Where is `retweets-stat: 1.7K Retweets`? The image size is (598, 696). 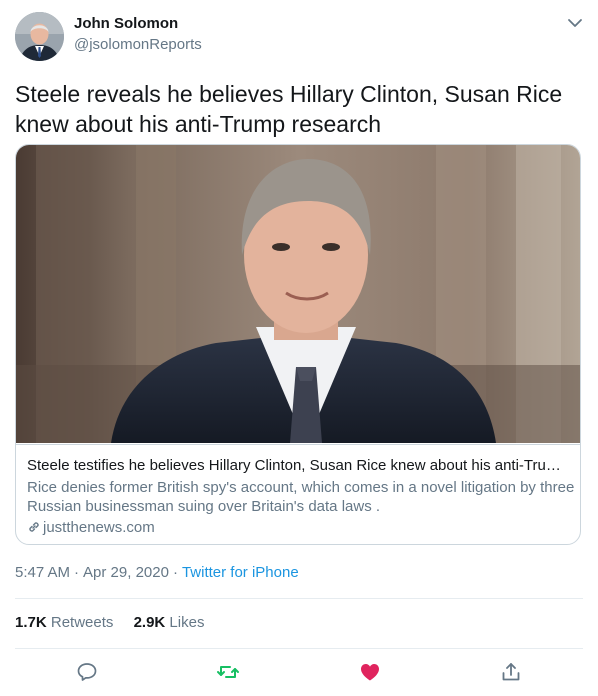 retweets-stat: 1.7K Retweets is located at coordinates (64, 622).